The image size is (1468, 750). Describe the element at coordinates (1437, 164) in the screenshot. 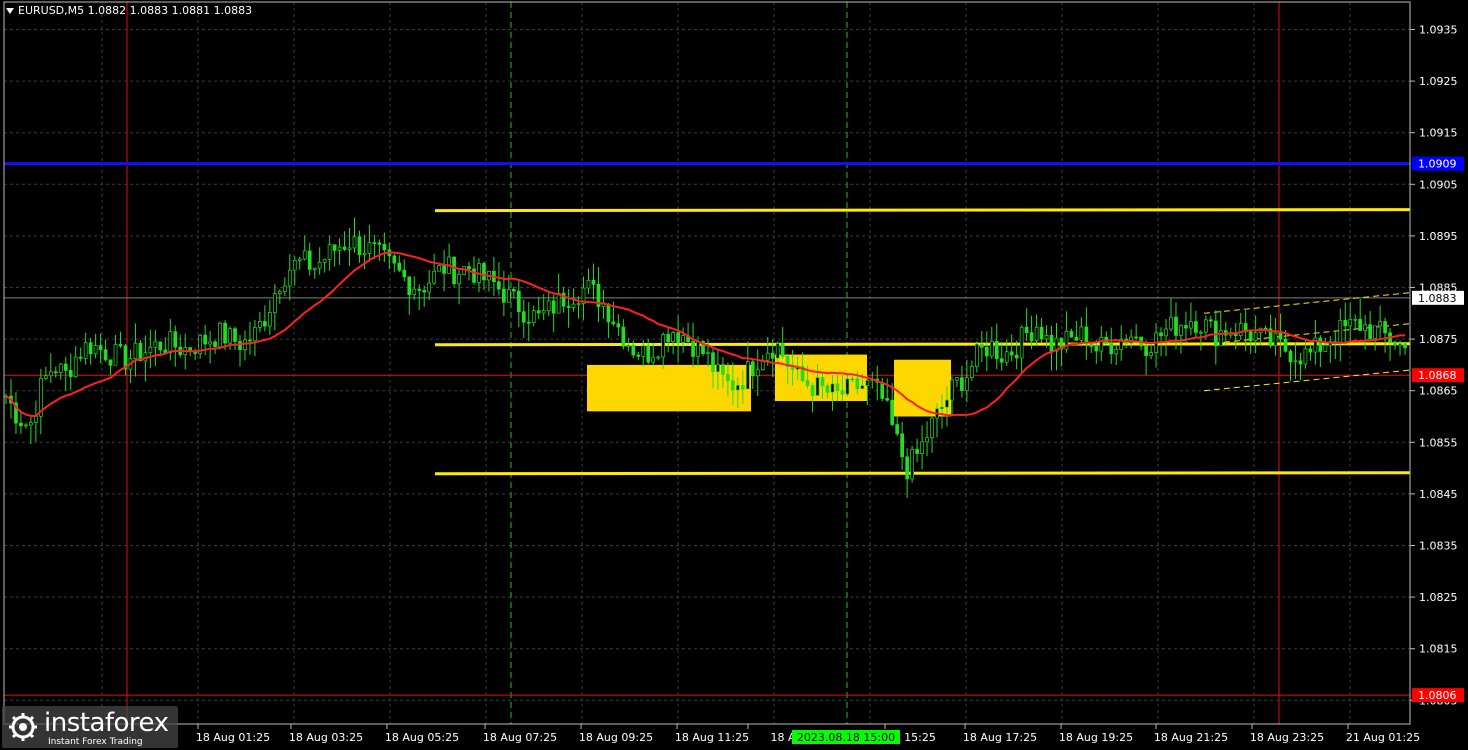

I see `price-label: 1.0909` at that location.